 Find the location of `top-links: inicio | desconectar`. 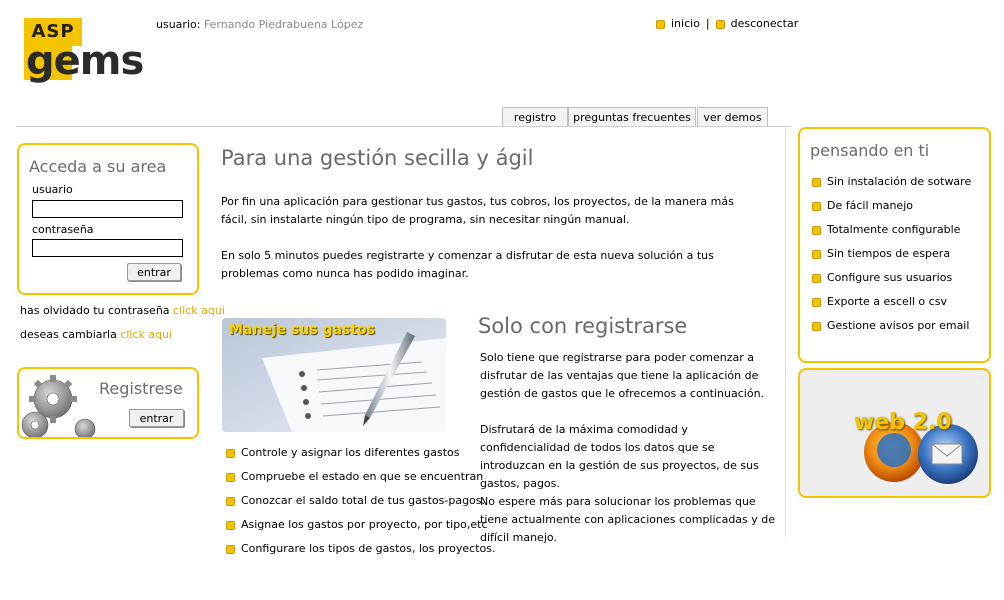

top-links: inicio | desconectar is located at coordinates (727, 23).